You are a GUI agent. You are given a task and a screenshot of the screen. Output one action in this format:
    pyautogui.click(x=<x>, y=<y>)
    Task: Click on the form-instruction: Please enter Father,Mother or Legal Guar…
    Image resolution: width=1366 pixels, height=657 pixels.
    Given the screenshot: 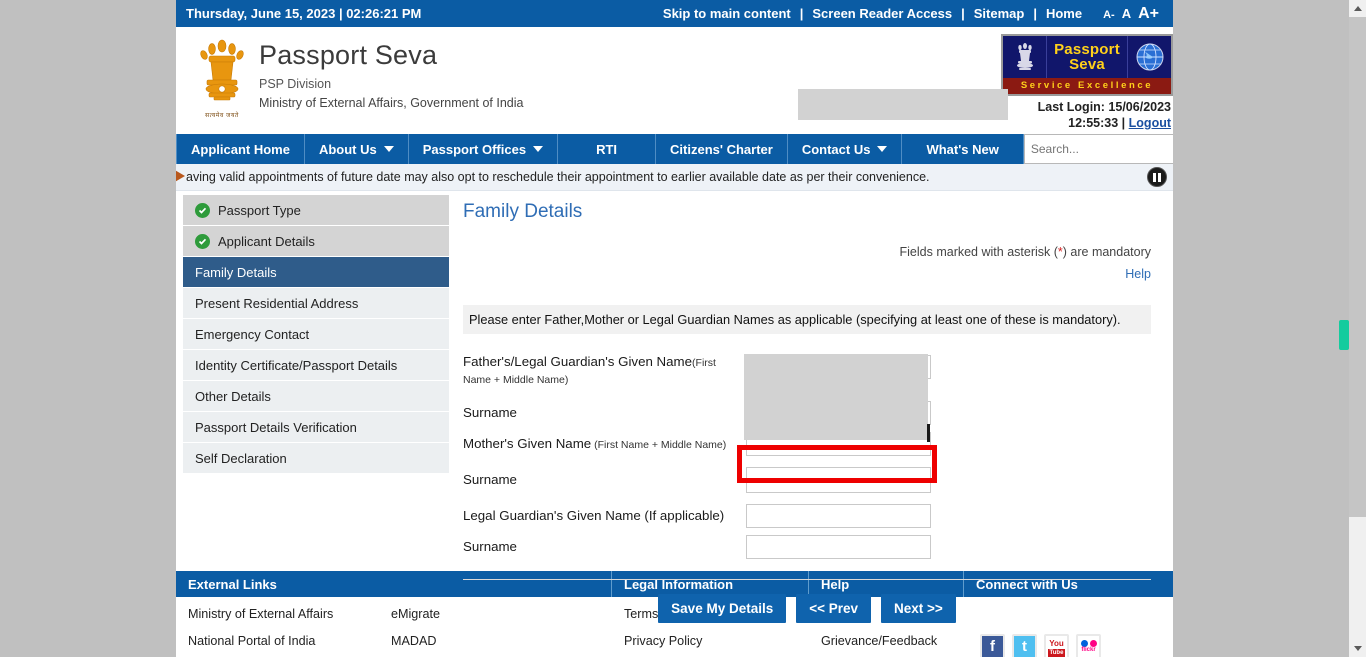 What is the action you would take?
    pyautogui.click(x=807, y=319)
    